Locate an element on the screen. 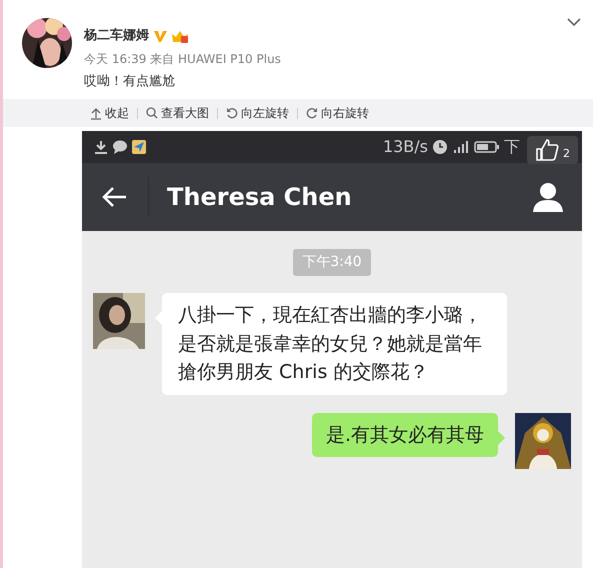 The height and width of the screenshot is (568, 593). status-time: 下 is located at coordinates (512, 147).